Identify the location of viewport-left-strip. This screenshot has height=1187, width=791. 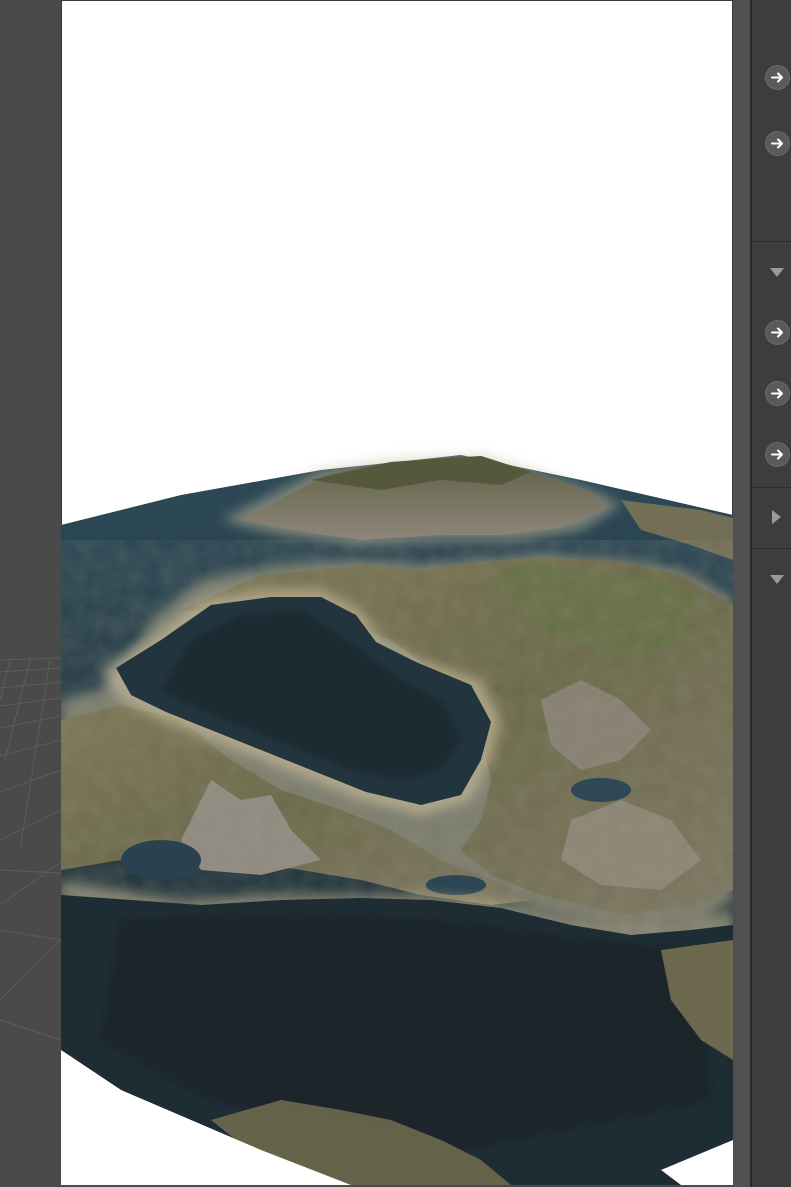
(30, 593).